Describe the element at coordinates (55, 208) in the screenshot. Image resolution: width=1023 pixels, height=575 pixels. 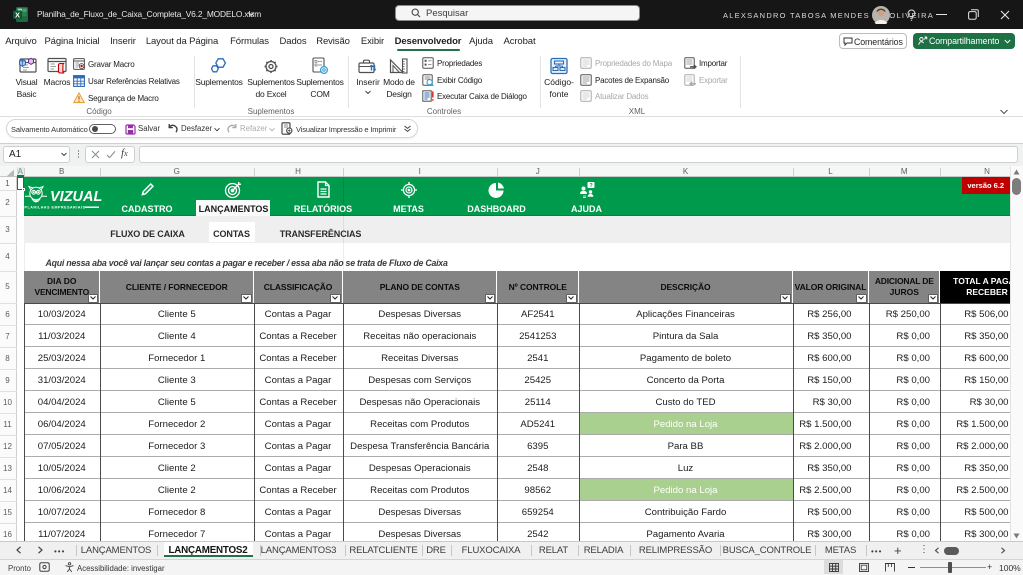
I see `svg-text: PLANILHAS EMPRESARIAIS` at that location.